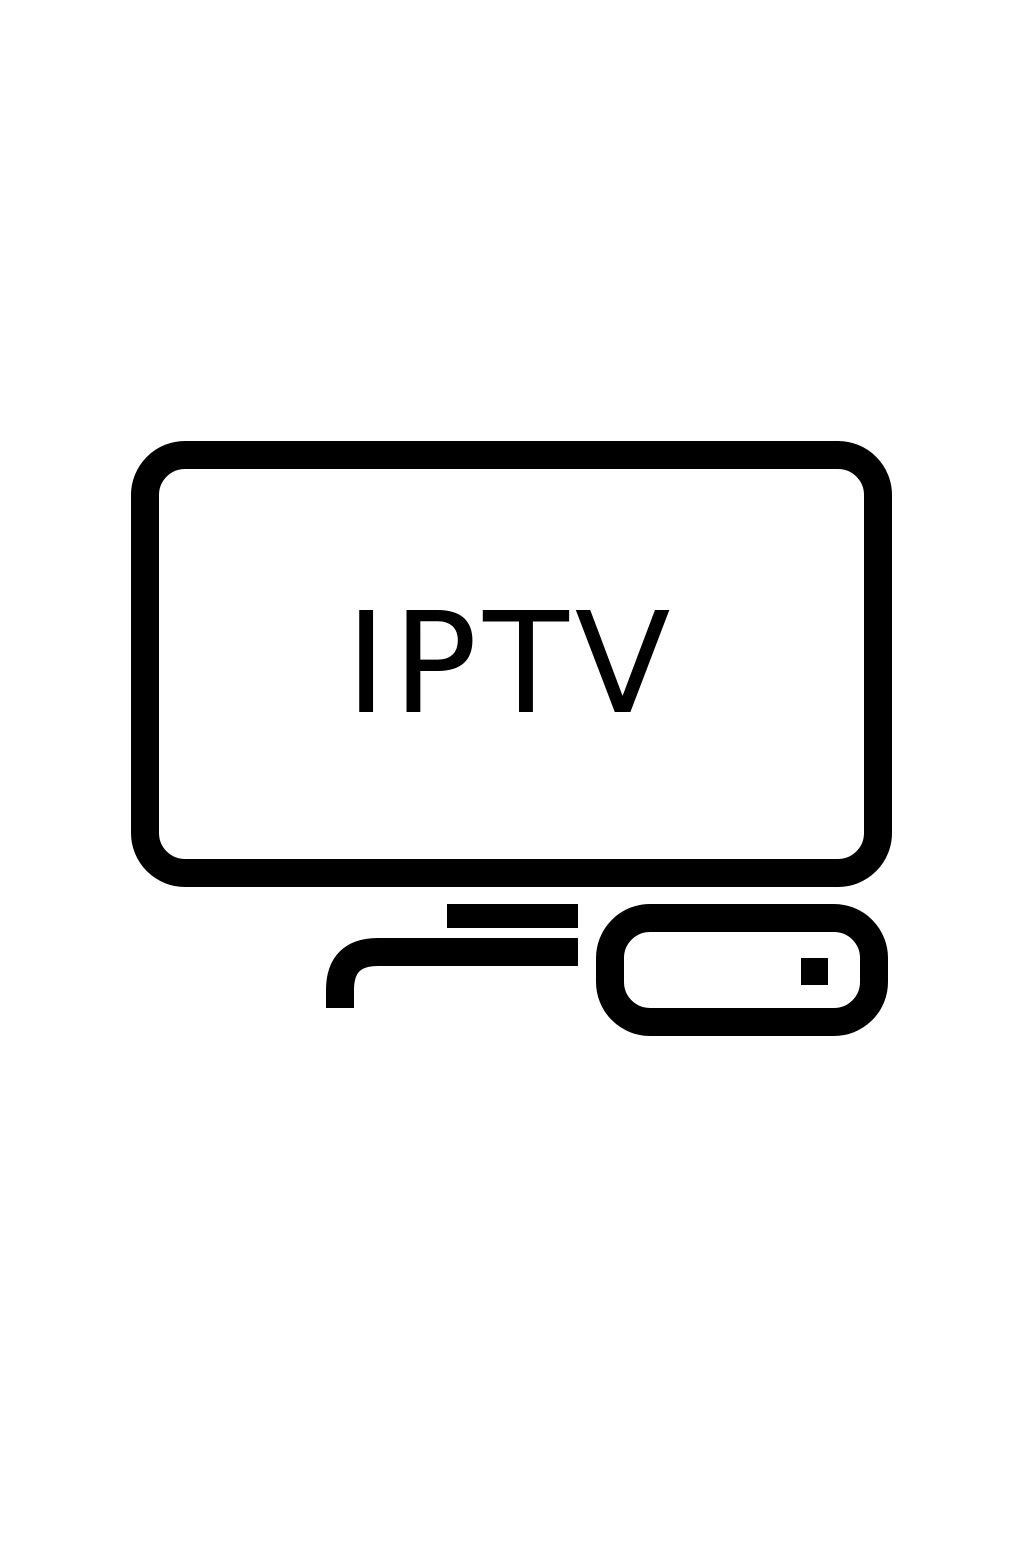  Describe the element at coordinates (452, 973) in the screenshot. I see `cable` at that location.